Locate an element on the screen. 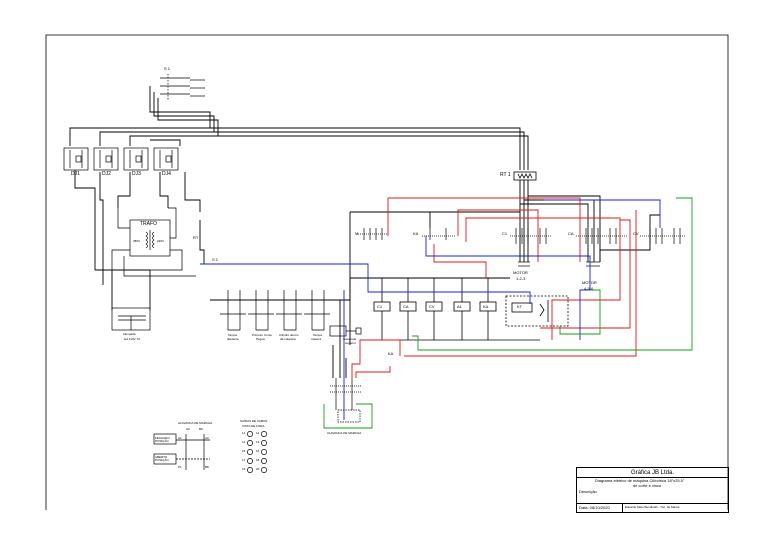  label-rt1: RT 1 is located at coordinates (505, 175).